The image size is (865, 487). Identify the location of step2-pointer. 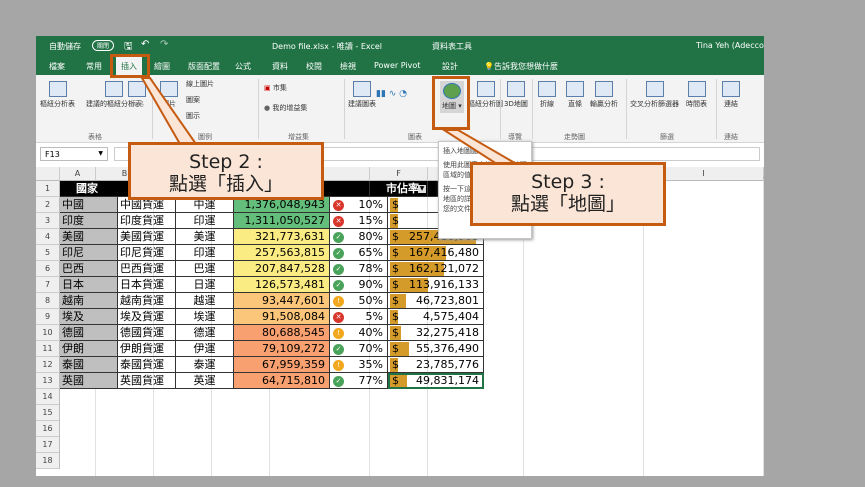
(169, 111).